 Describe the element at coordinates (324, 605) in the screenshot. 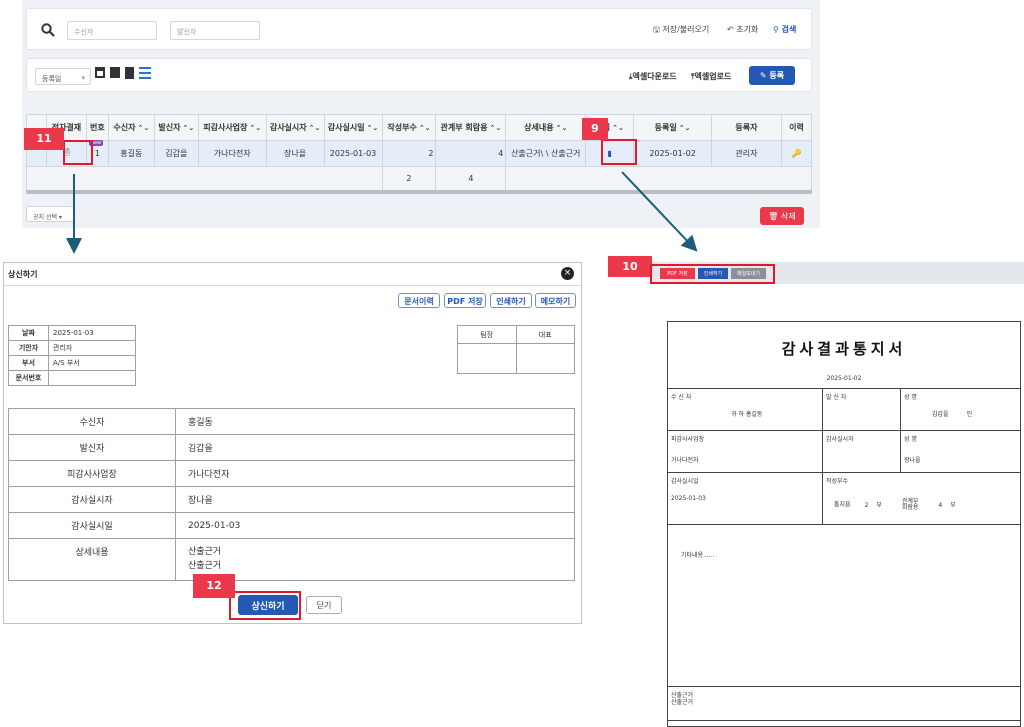

I see `cancel-button: 닫기` at that location.